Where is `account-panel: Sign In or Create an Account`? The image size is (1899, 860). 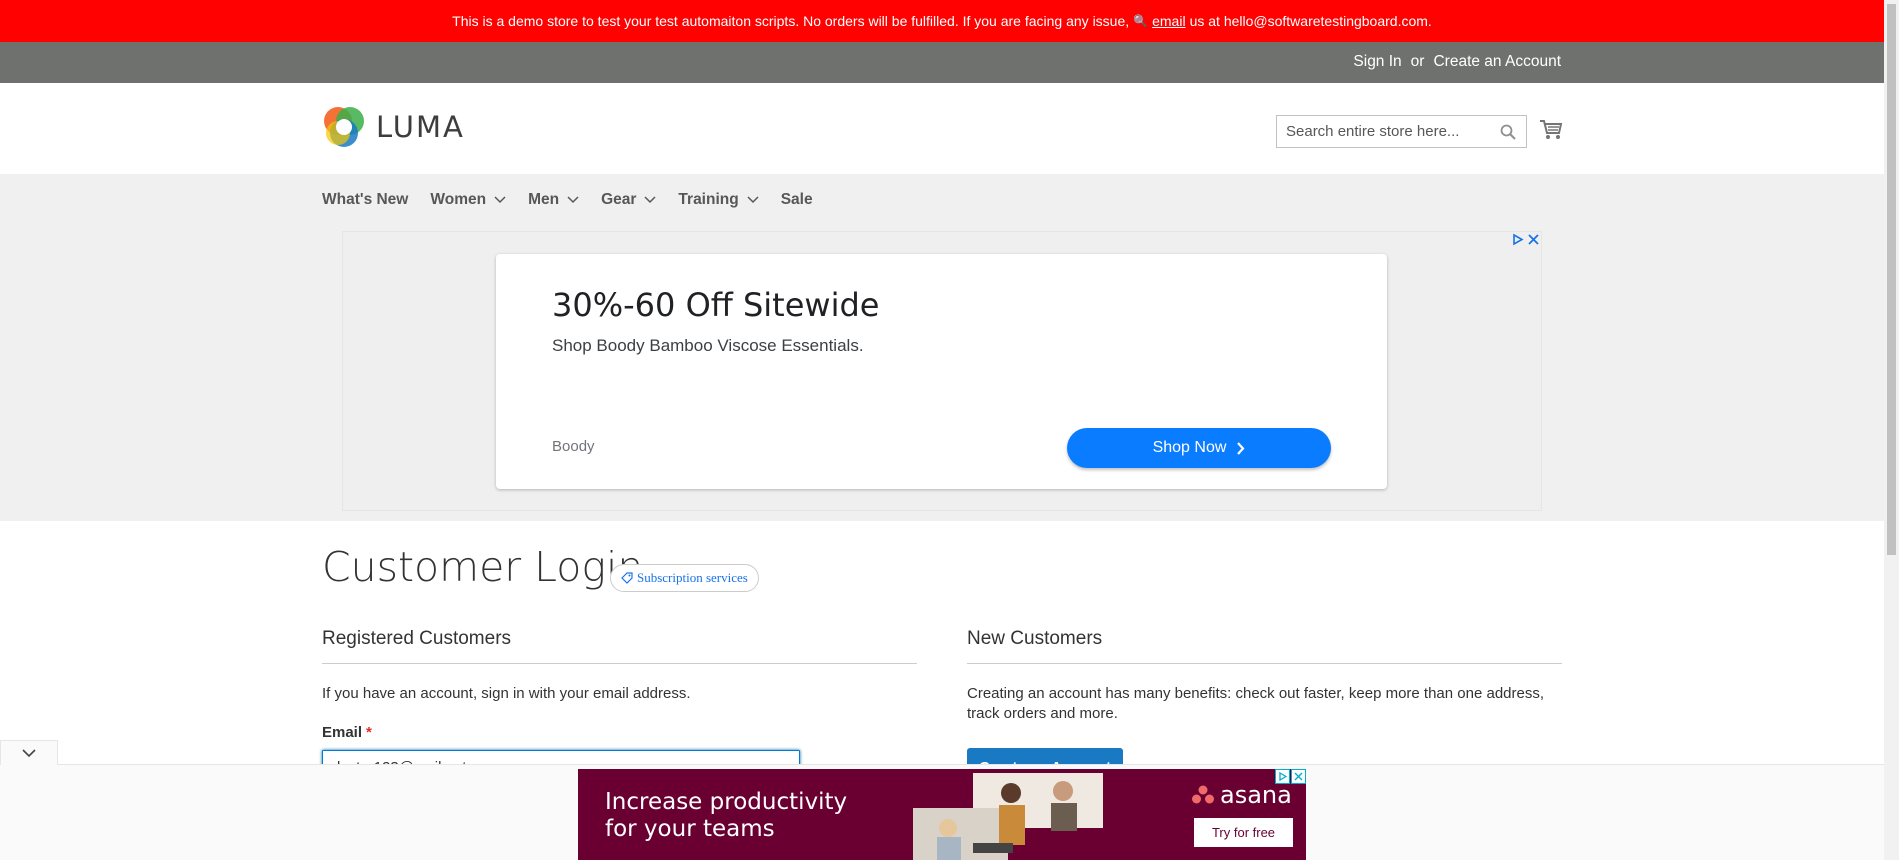 account-panel: Sign In or Create an Account is located at coordinates (942, 62).